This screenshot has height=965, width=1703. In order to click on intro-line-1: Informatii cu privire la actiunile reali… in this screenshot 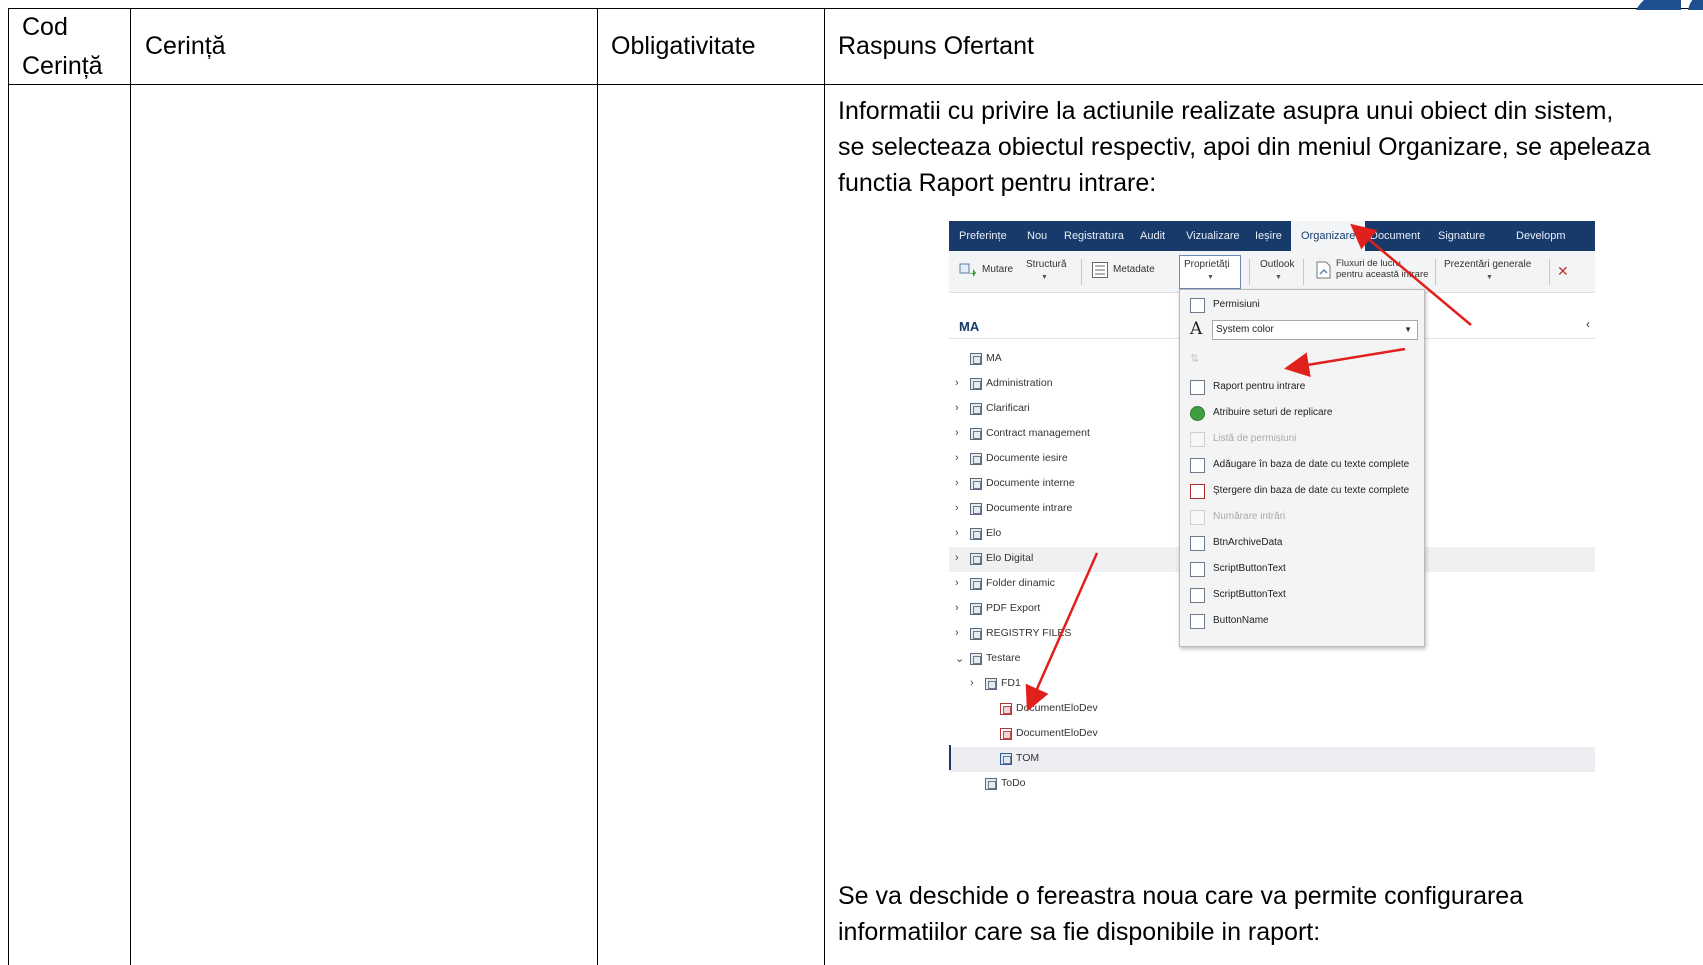, I will do `click(1226, 111)`.